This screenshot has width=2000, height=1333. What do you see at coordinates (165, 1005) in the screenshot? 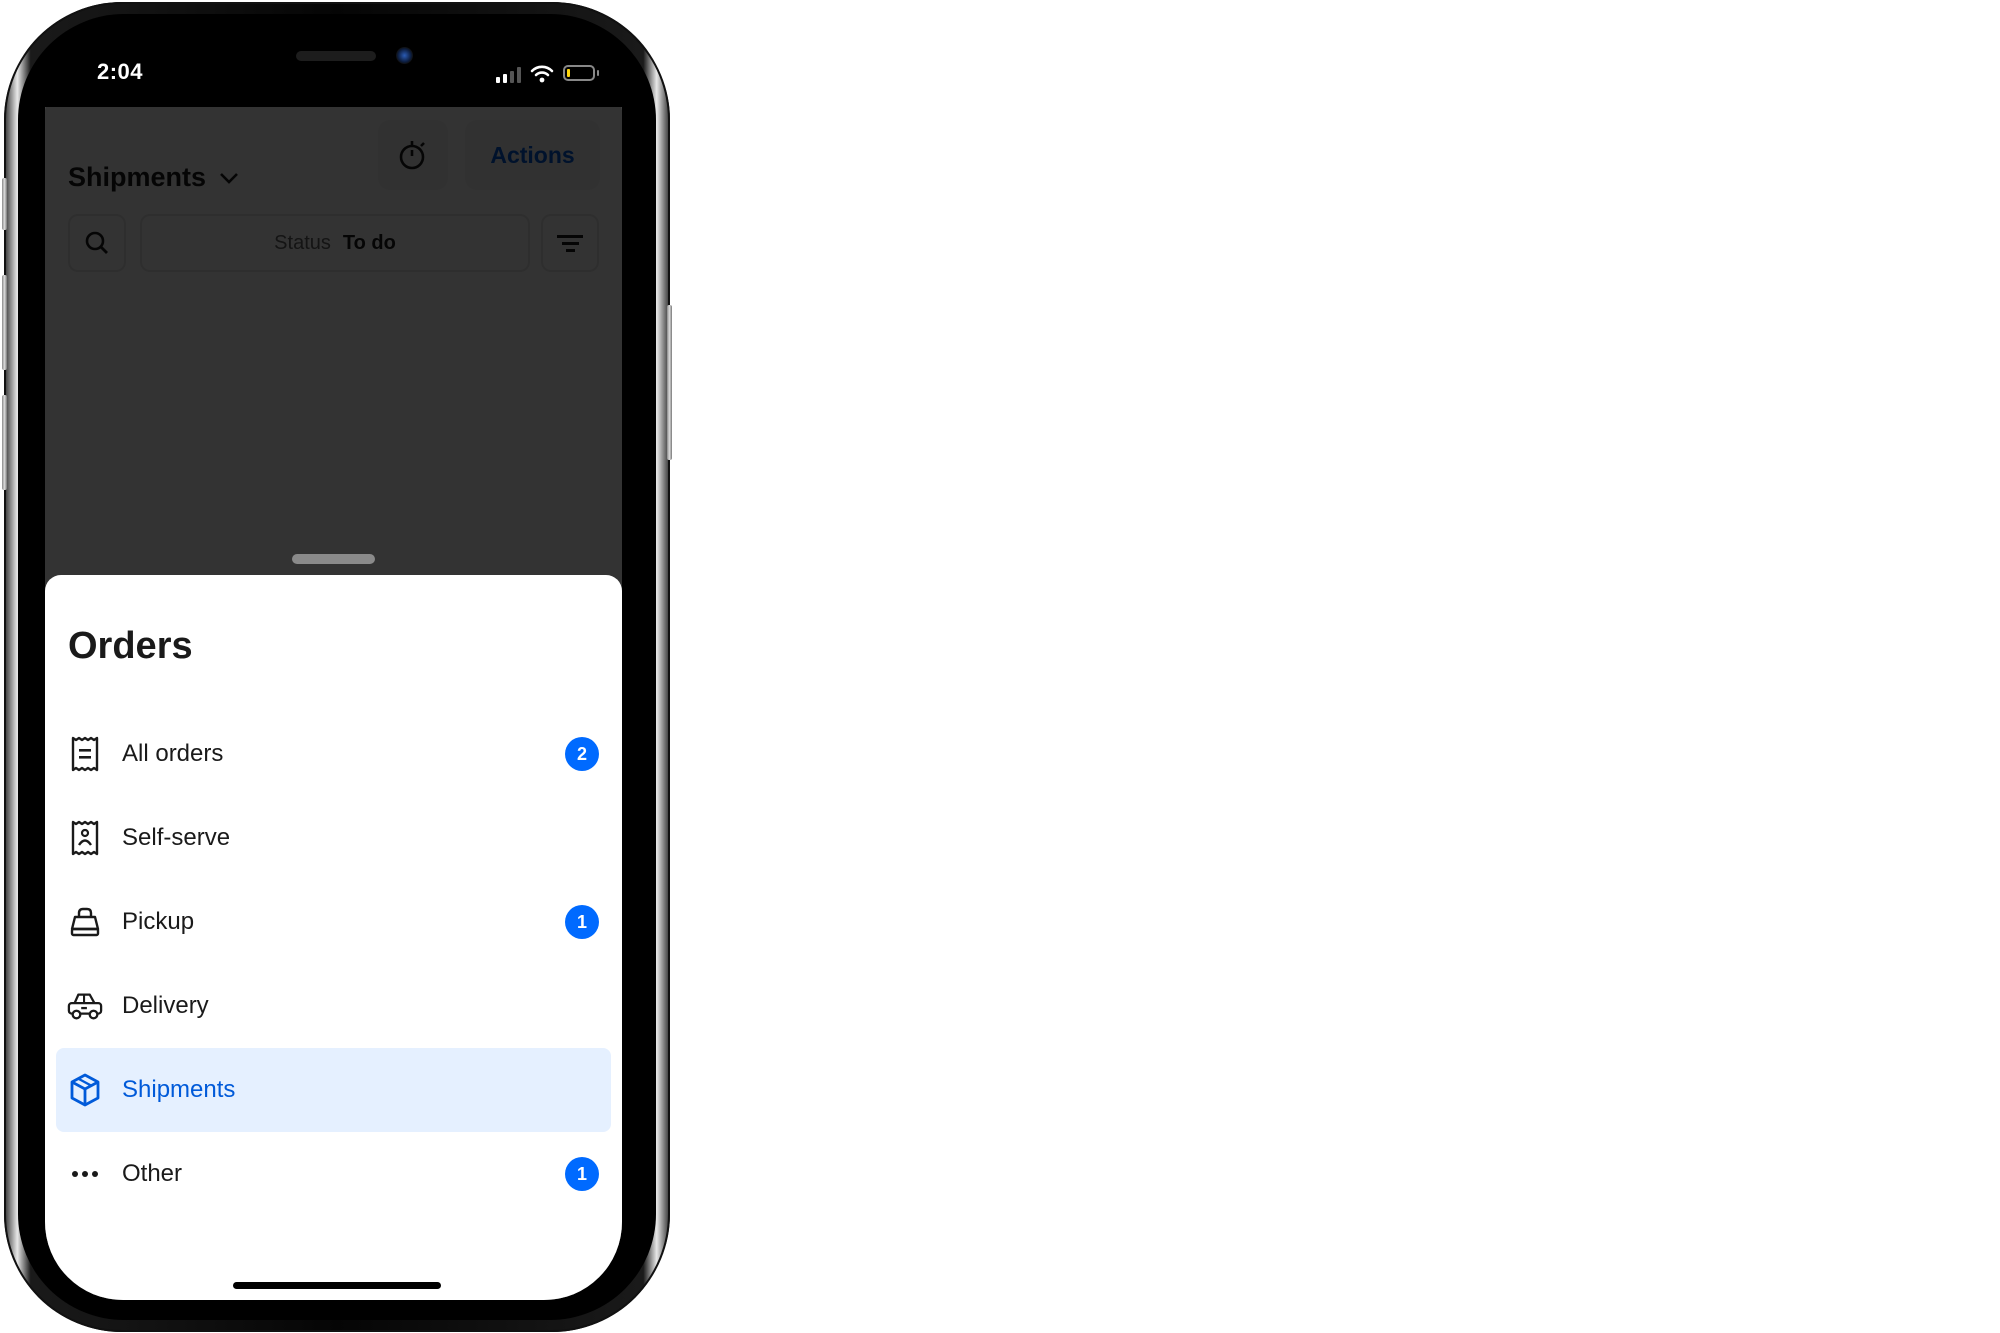
I see `menu-item-label: Delivery` at bounding box center [165, 1005].